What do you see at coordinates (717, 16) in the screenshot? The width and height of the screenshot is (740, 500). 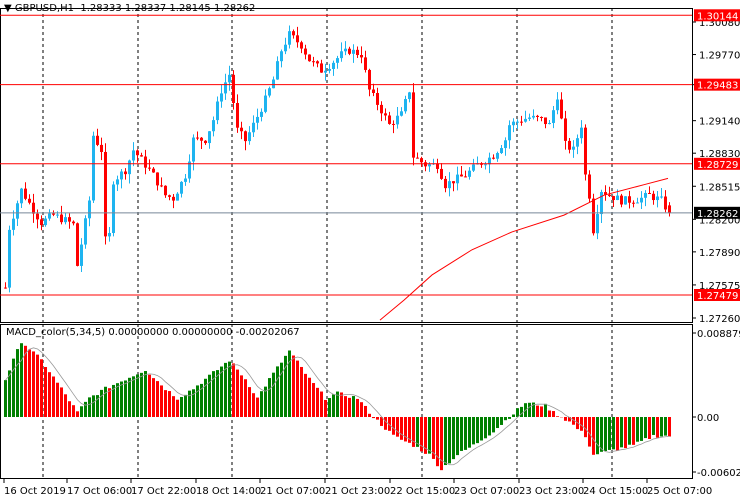 I see `price-level-label: 1.30144` at bounding box center [717, 16].